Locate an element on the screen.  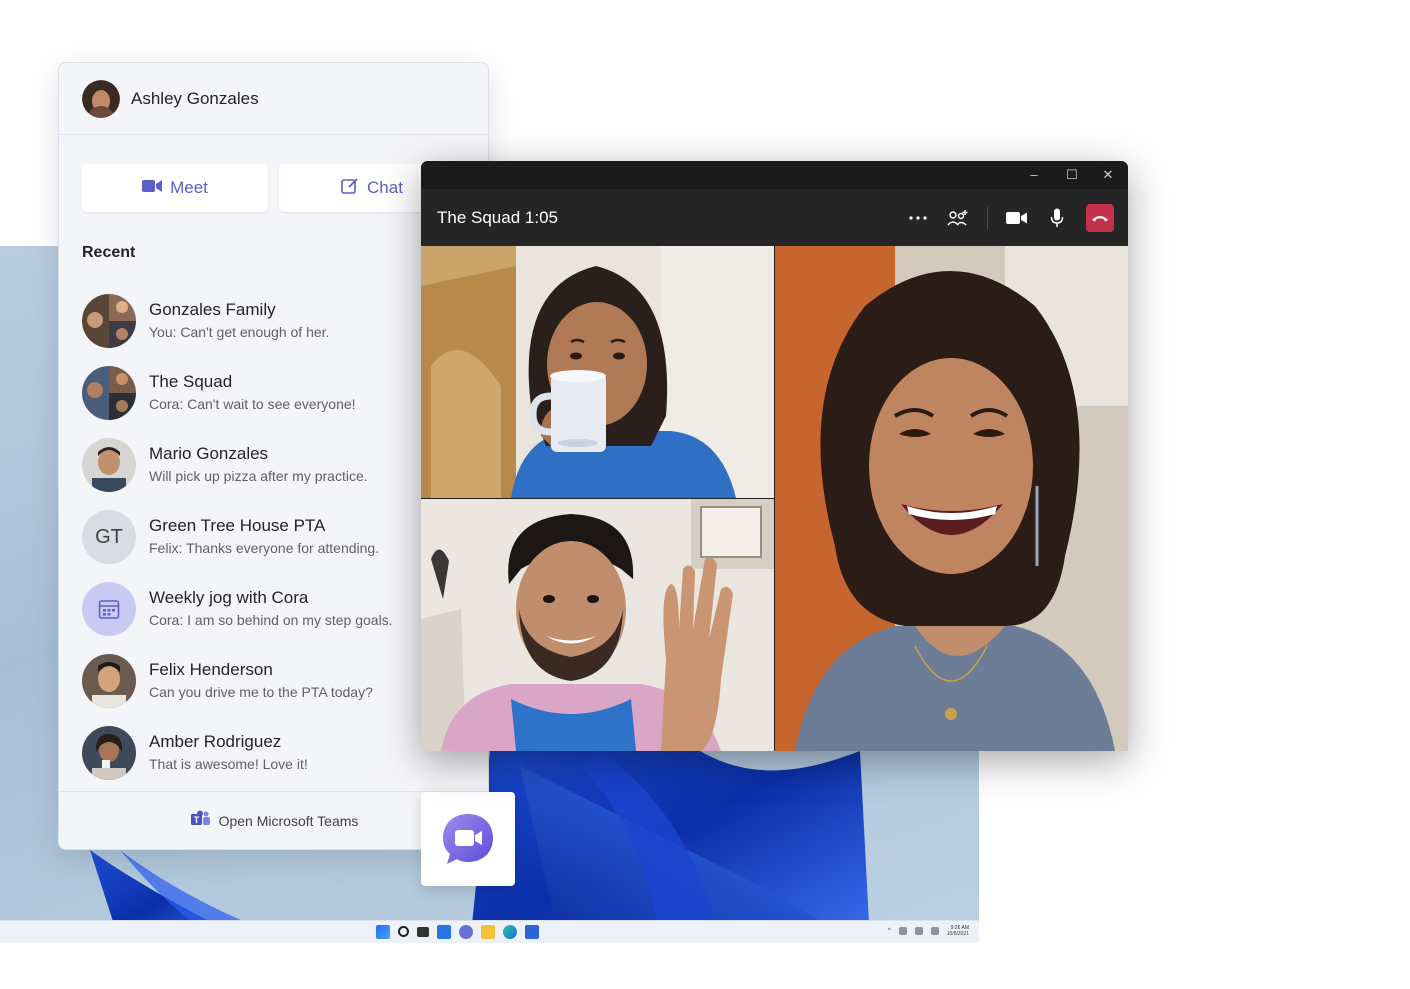
recent-heading: Recent is located at coordinates (109, 252).